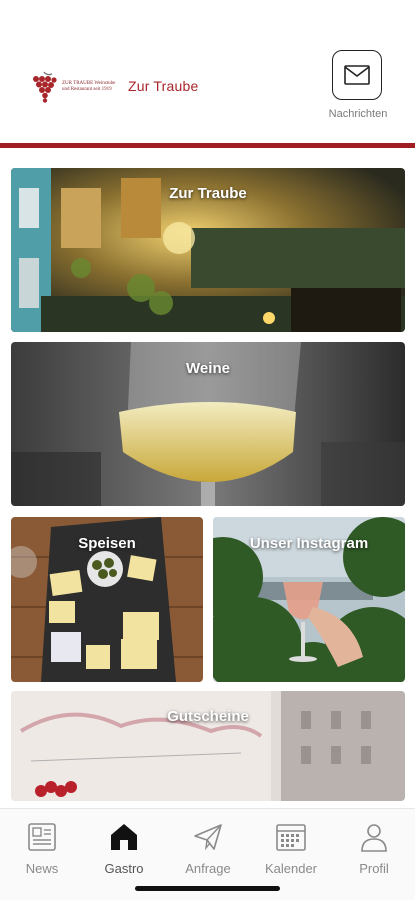 This screenshot has height=900, width=415. I want to click on envelope-icon, so click(357, 75).